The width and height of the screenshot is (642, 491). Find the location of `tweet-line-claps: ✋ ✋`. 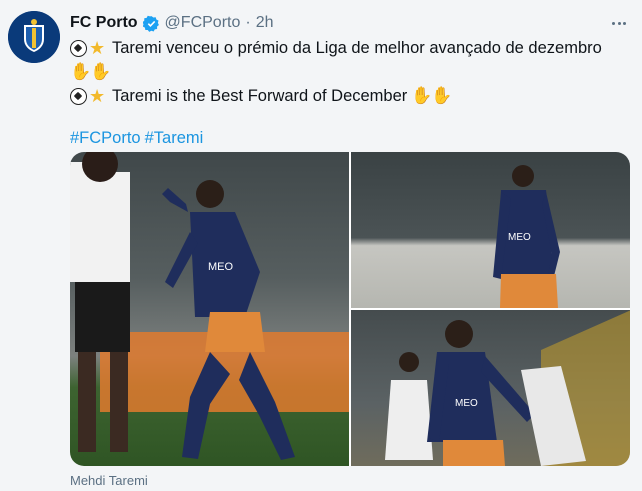

tweet-line-claps: ✋ ✋ is located at coordinates (350, 72).